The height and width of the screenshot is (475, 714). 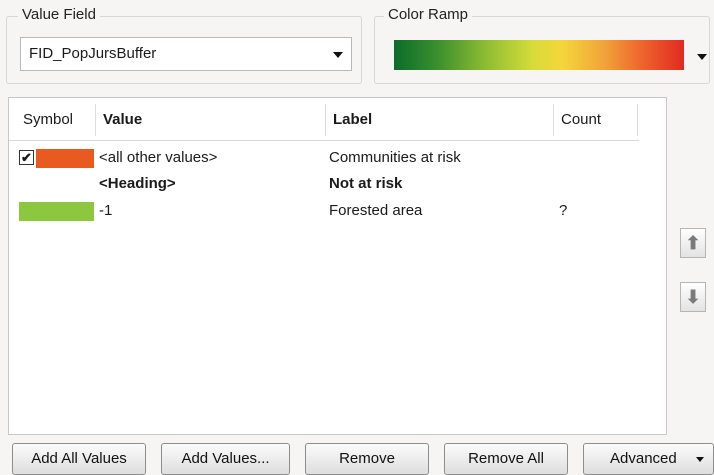 I want to click on value-field-selected: FID_PopJursBuffer, so click(x=93, y=53).